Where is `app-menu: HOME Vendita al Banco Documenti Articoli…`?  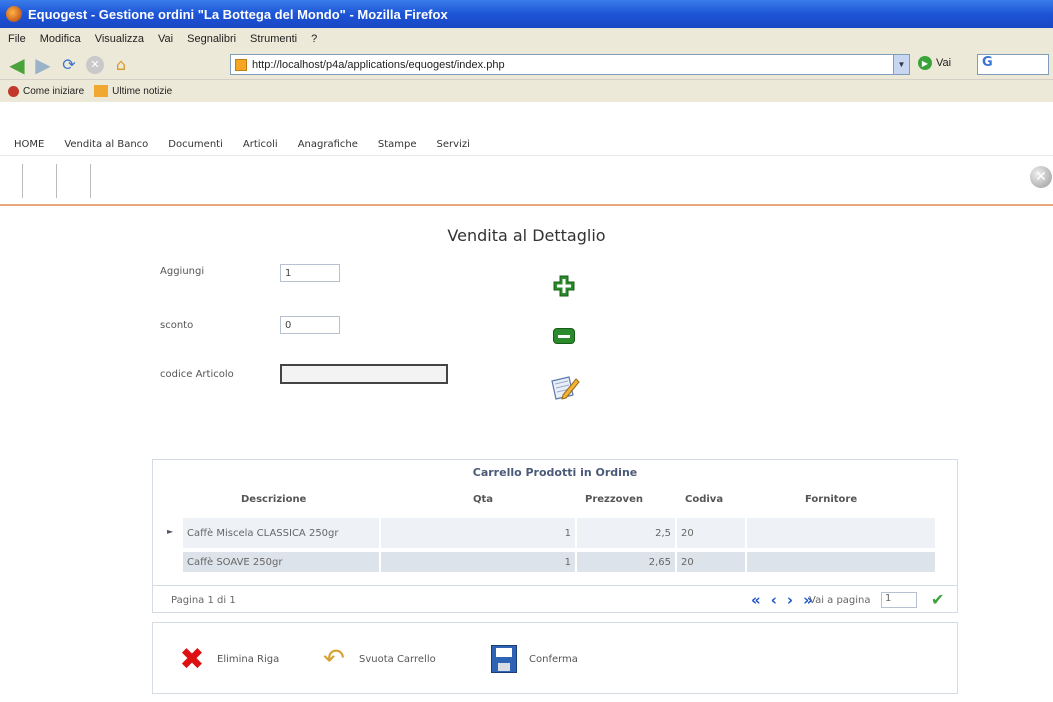
app-menu: HOME Vendita al Banco Documenti Articoli… is located at coordinates (526, 145).